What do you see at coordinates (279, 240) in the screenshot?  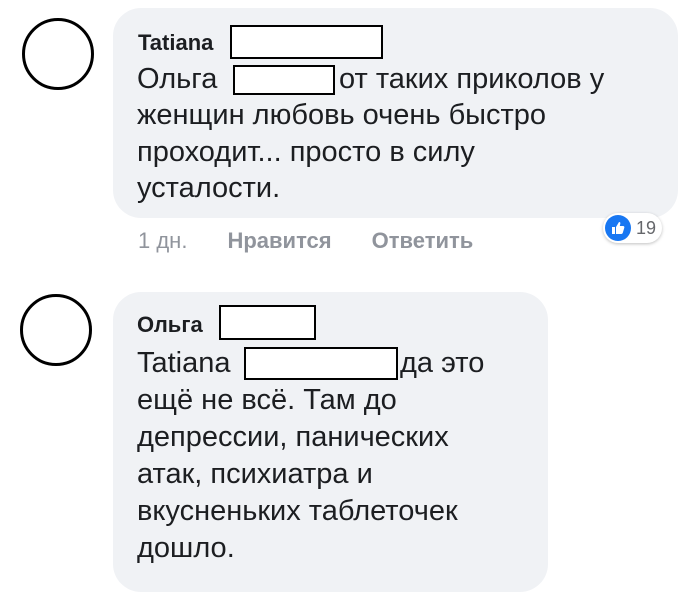 I see `like-button: Нравится` at bounding box center [279, 240].